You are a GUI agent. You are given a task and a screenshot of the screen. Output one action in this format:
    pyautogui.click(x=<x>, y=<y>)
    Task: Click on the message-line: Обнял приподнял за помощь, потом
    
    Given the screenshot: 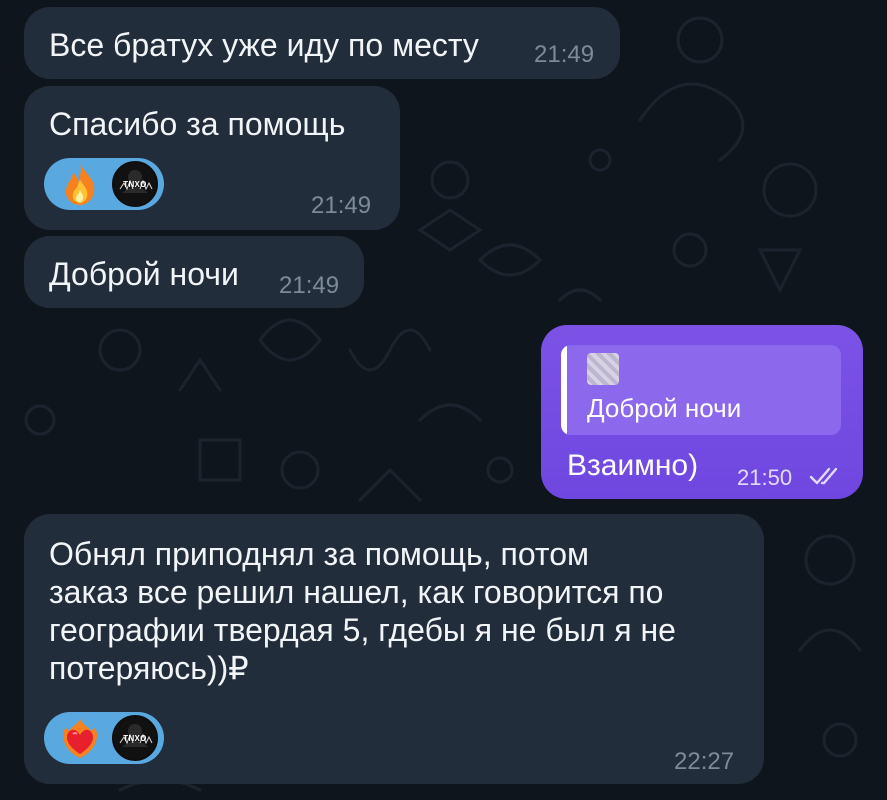 What is the action you would take?
    pyautogui.click(x=319, y=554)
    